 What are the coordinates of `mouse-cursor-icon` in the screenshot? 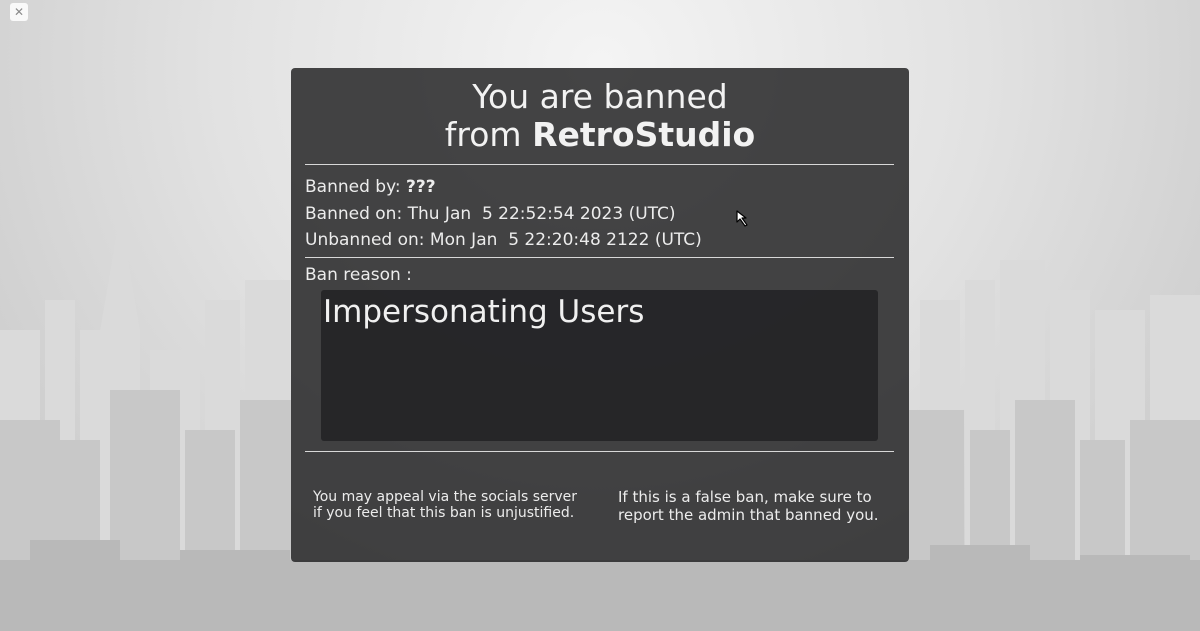 It's located at (742, 218).